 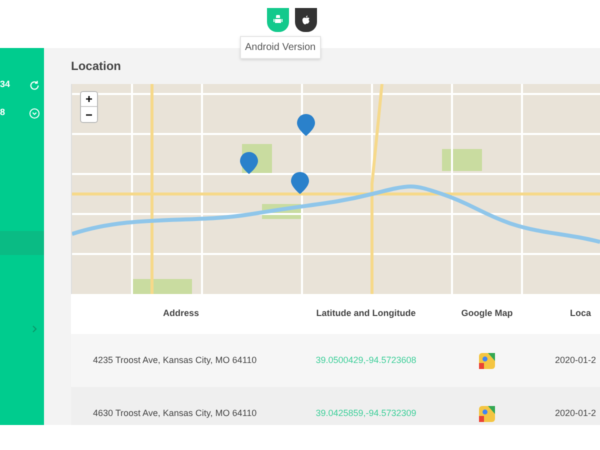 What do you see at coordinates (34, 113) in the screenshot?
I see `chevron-circle-icon` at bounding box center [34, 113].